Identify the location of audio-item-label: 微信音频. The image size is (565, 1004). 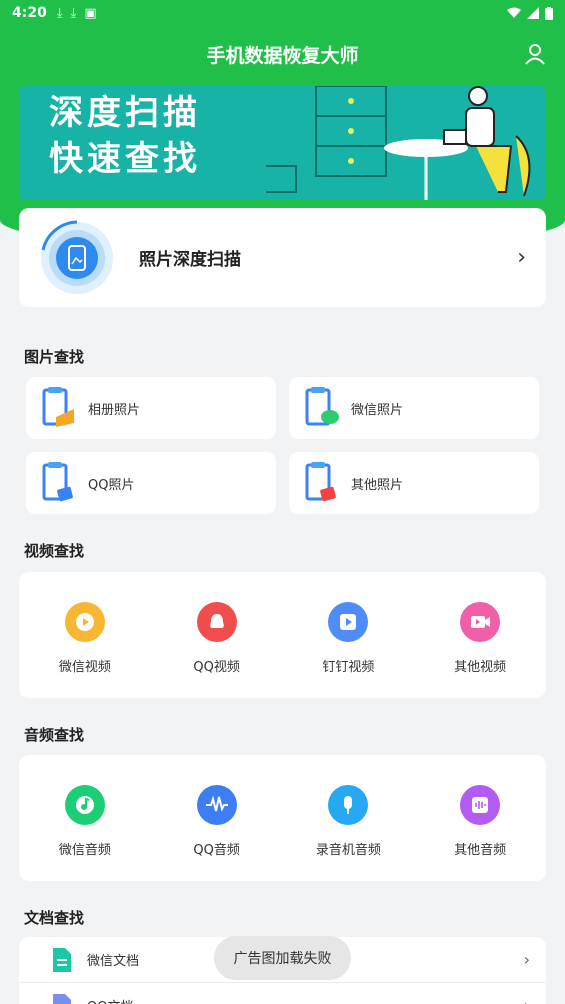
(84, 850).